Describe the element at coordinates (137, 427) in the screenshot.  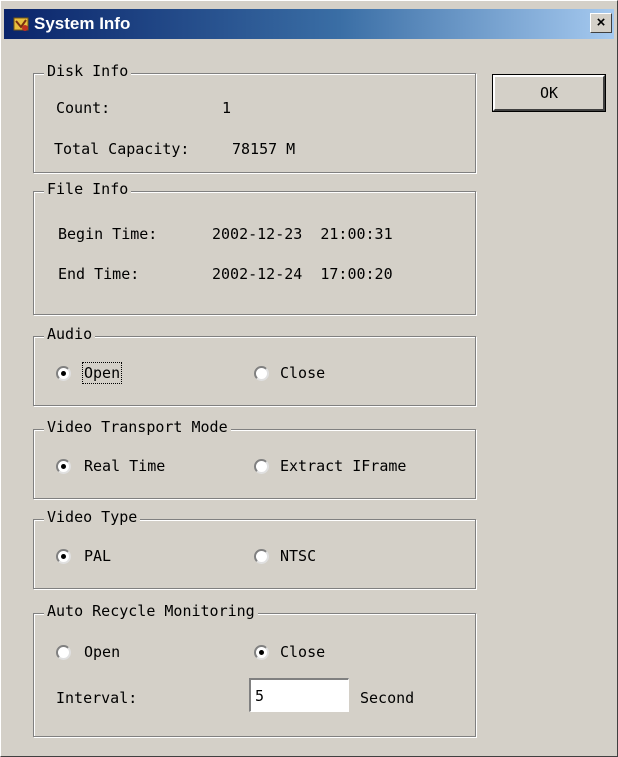
I see `transport-mode-legend: Video Transport Mode` at that location.